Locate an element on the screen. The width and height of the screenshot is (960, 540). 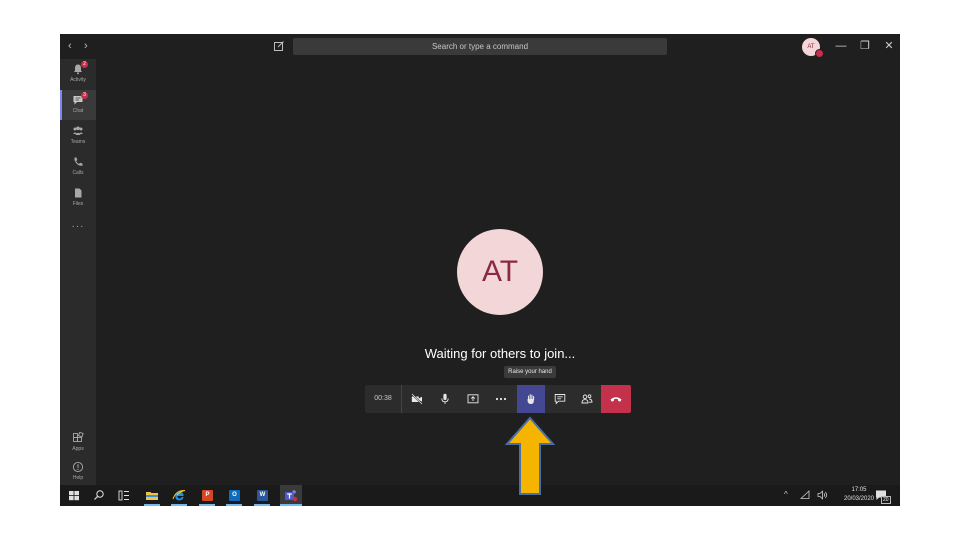
conversation-button is located at coordinates (560, 399).